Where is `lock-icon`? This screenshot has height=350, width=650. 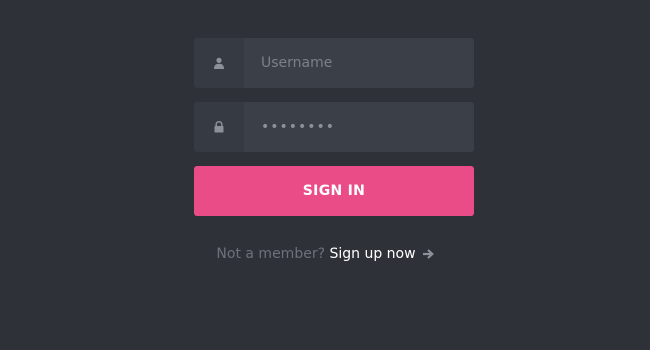
lock-icon is located at coordinates (219, 127).